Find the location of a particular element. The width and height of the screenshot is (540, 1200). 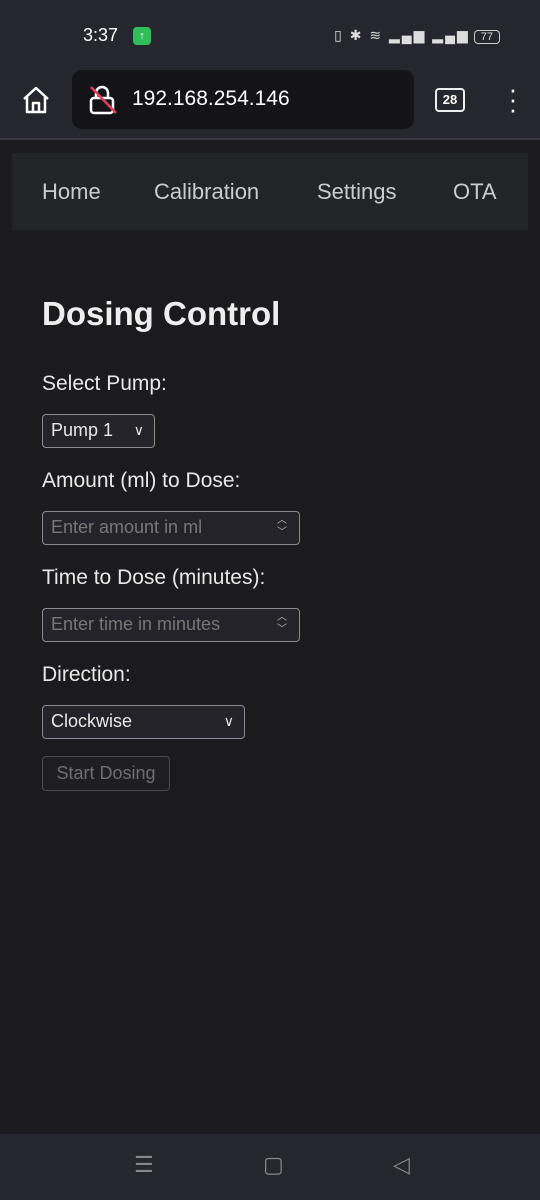

browser-toolbar: 192.168.254.146 28 · · · is located at coordinates (270, 105).